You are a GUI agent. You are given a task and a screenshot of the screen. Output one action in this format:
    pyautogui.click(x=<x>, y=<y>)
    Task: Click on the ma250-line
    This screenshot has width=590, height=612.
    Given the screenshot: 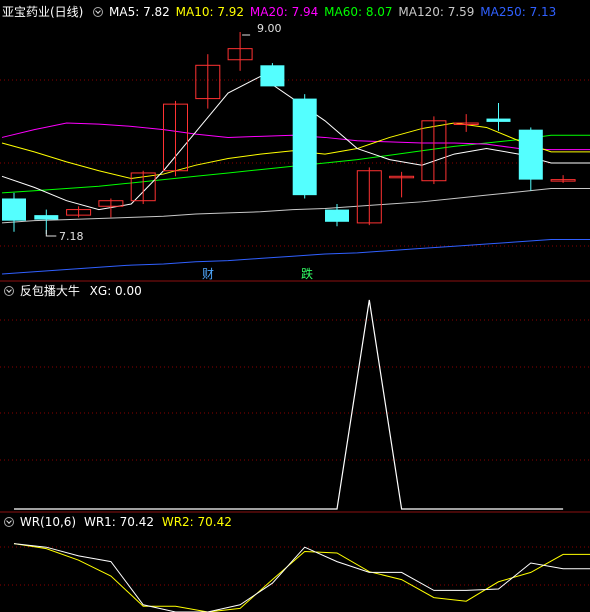 What is the action you would take?
    pyautogui.click(x=295, y=257)
    